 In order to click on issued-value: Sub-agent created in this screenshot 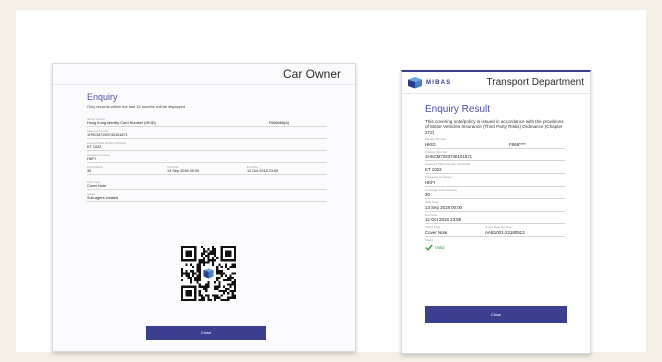, I will do `click(103, 198)`.